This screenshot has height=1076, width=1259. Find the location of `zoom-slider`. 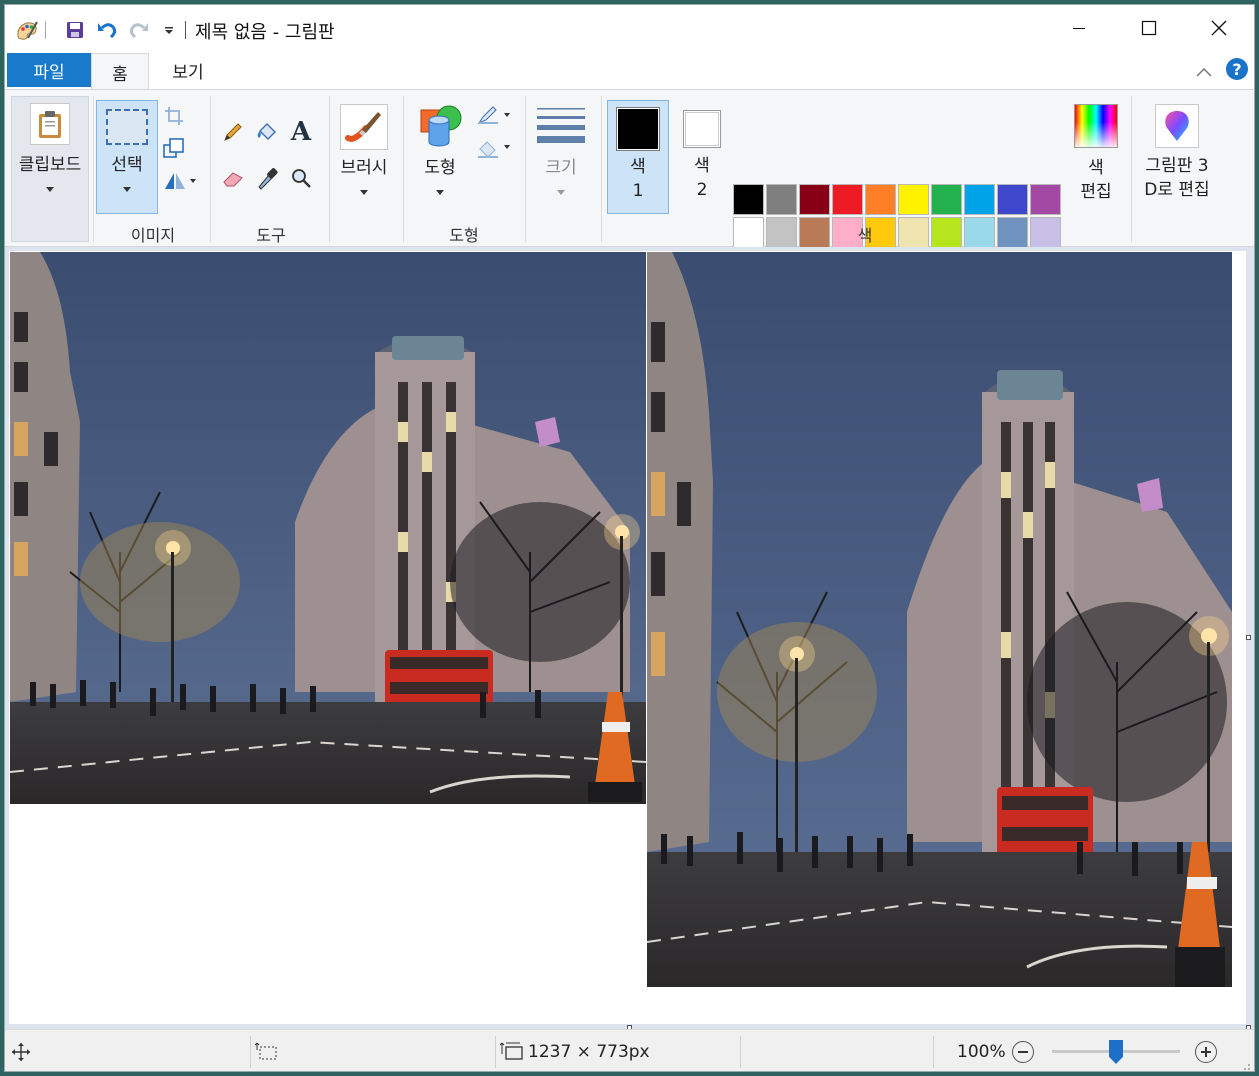

zoom-slider is located at coordinates (1116, 1052).